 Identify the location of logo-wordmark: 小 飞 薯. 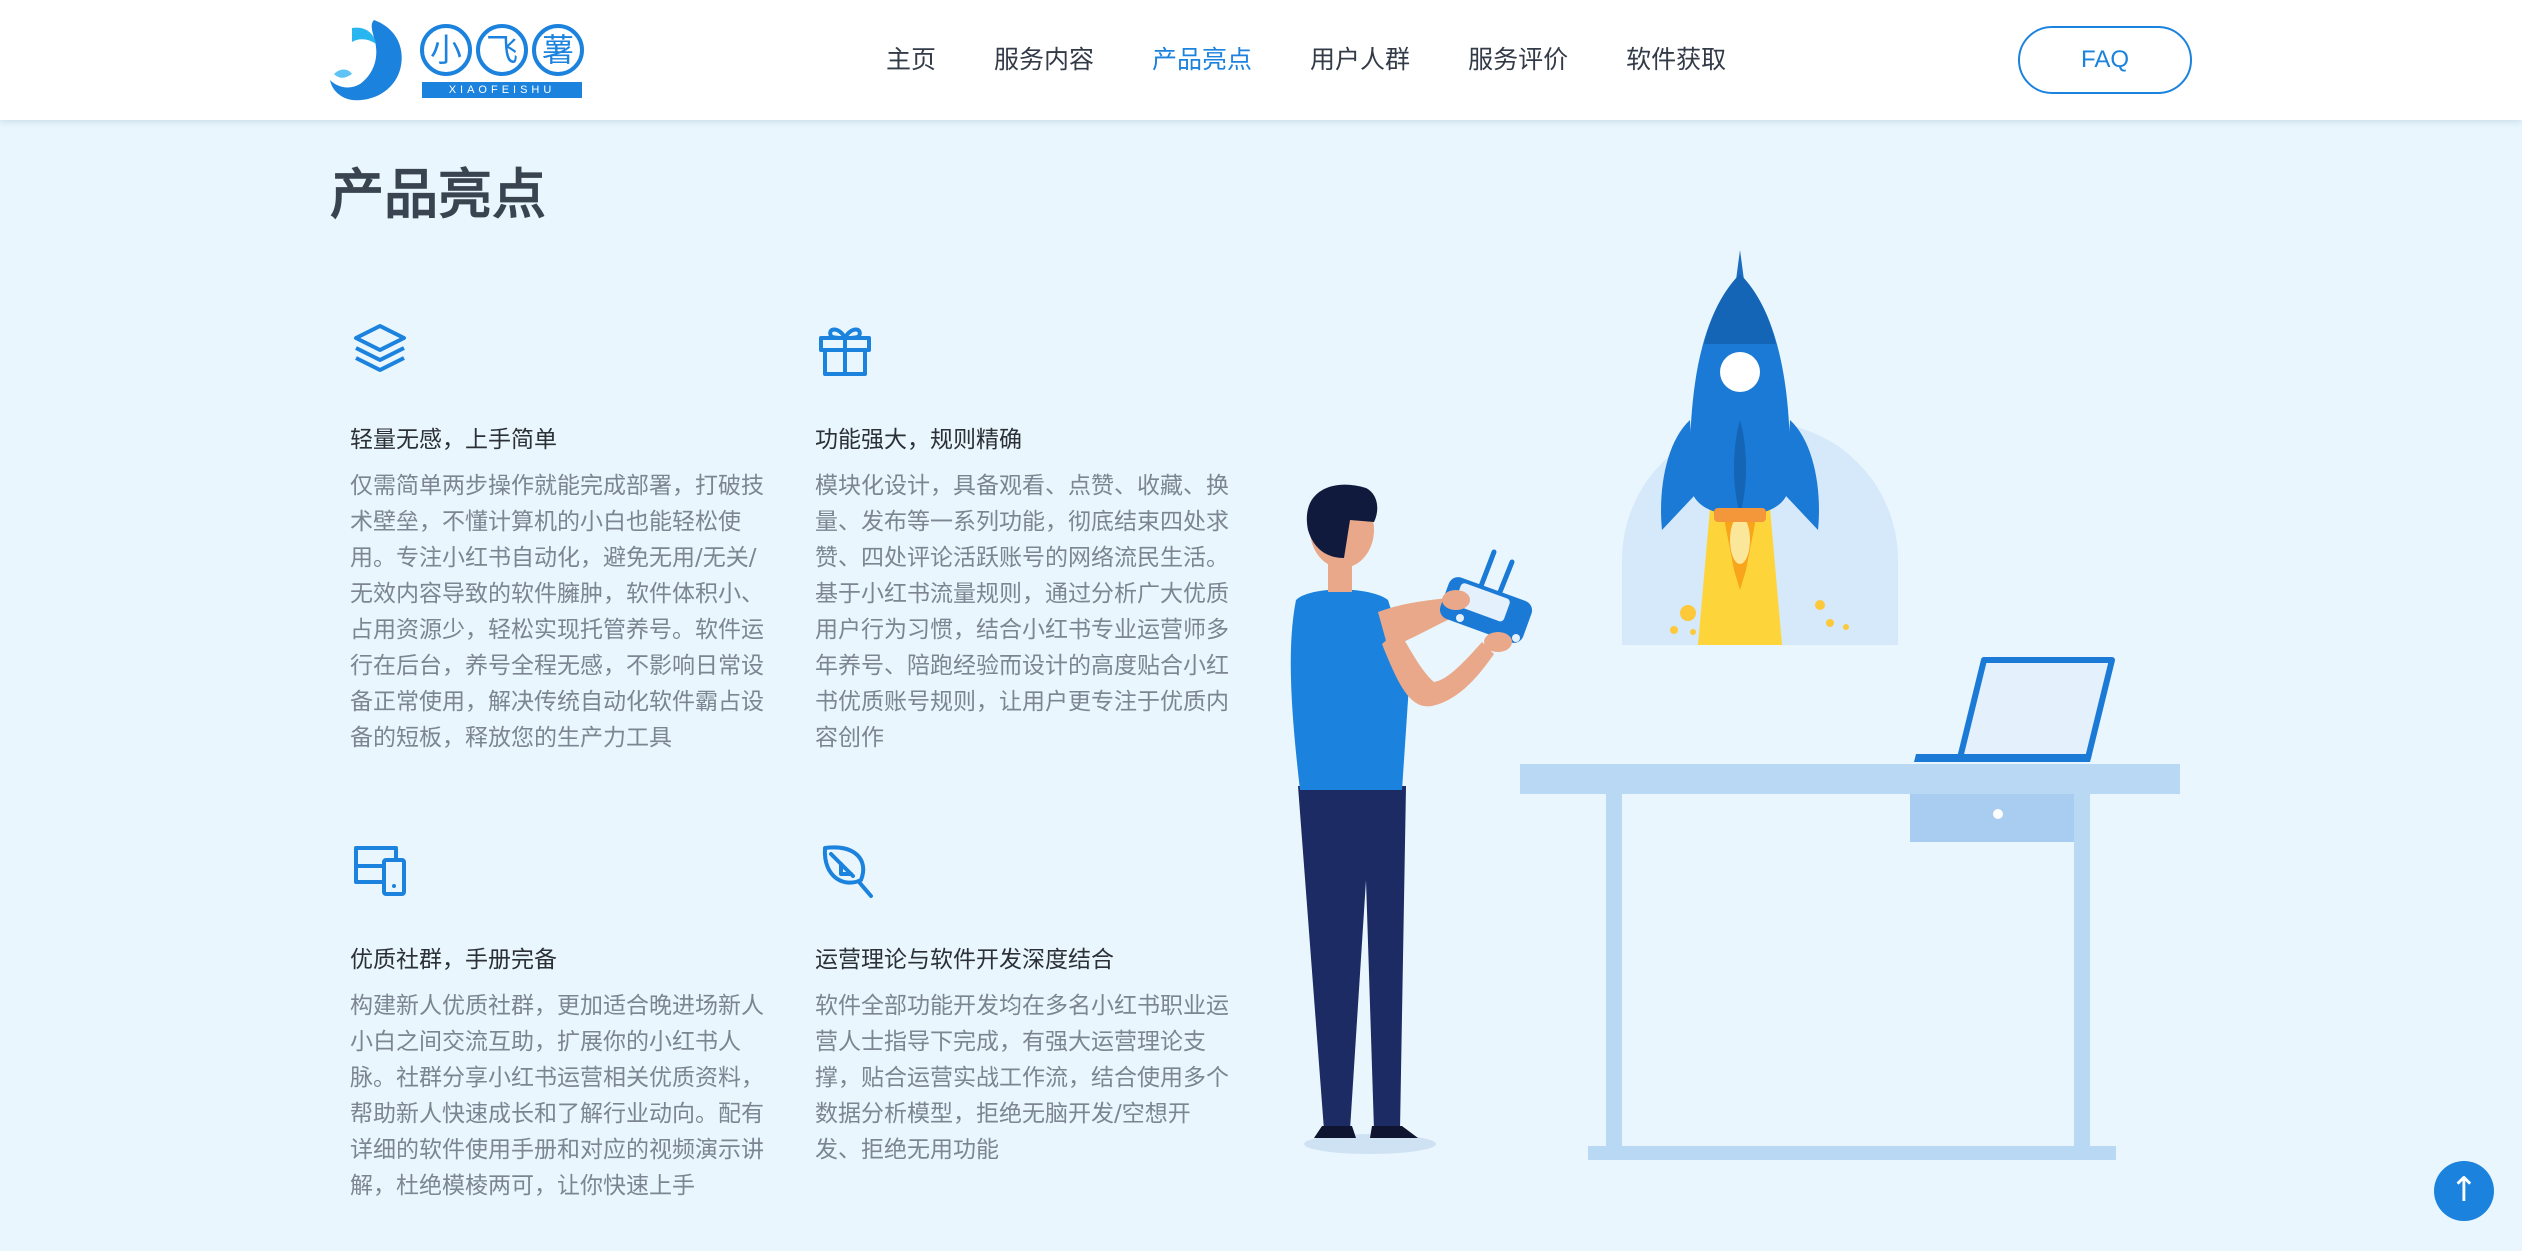
(502, 50).